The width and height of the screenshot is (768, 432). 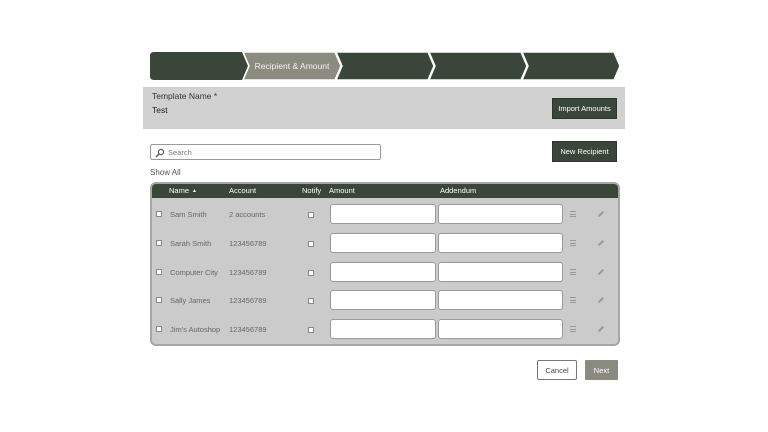 I want to click on table-row: Computer City 123456789, so click(x=385, y=271).